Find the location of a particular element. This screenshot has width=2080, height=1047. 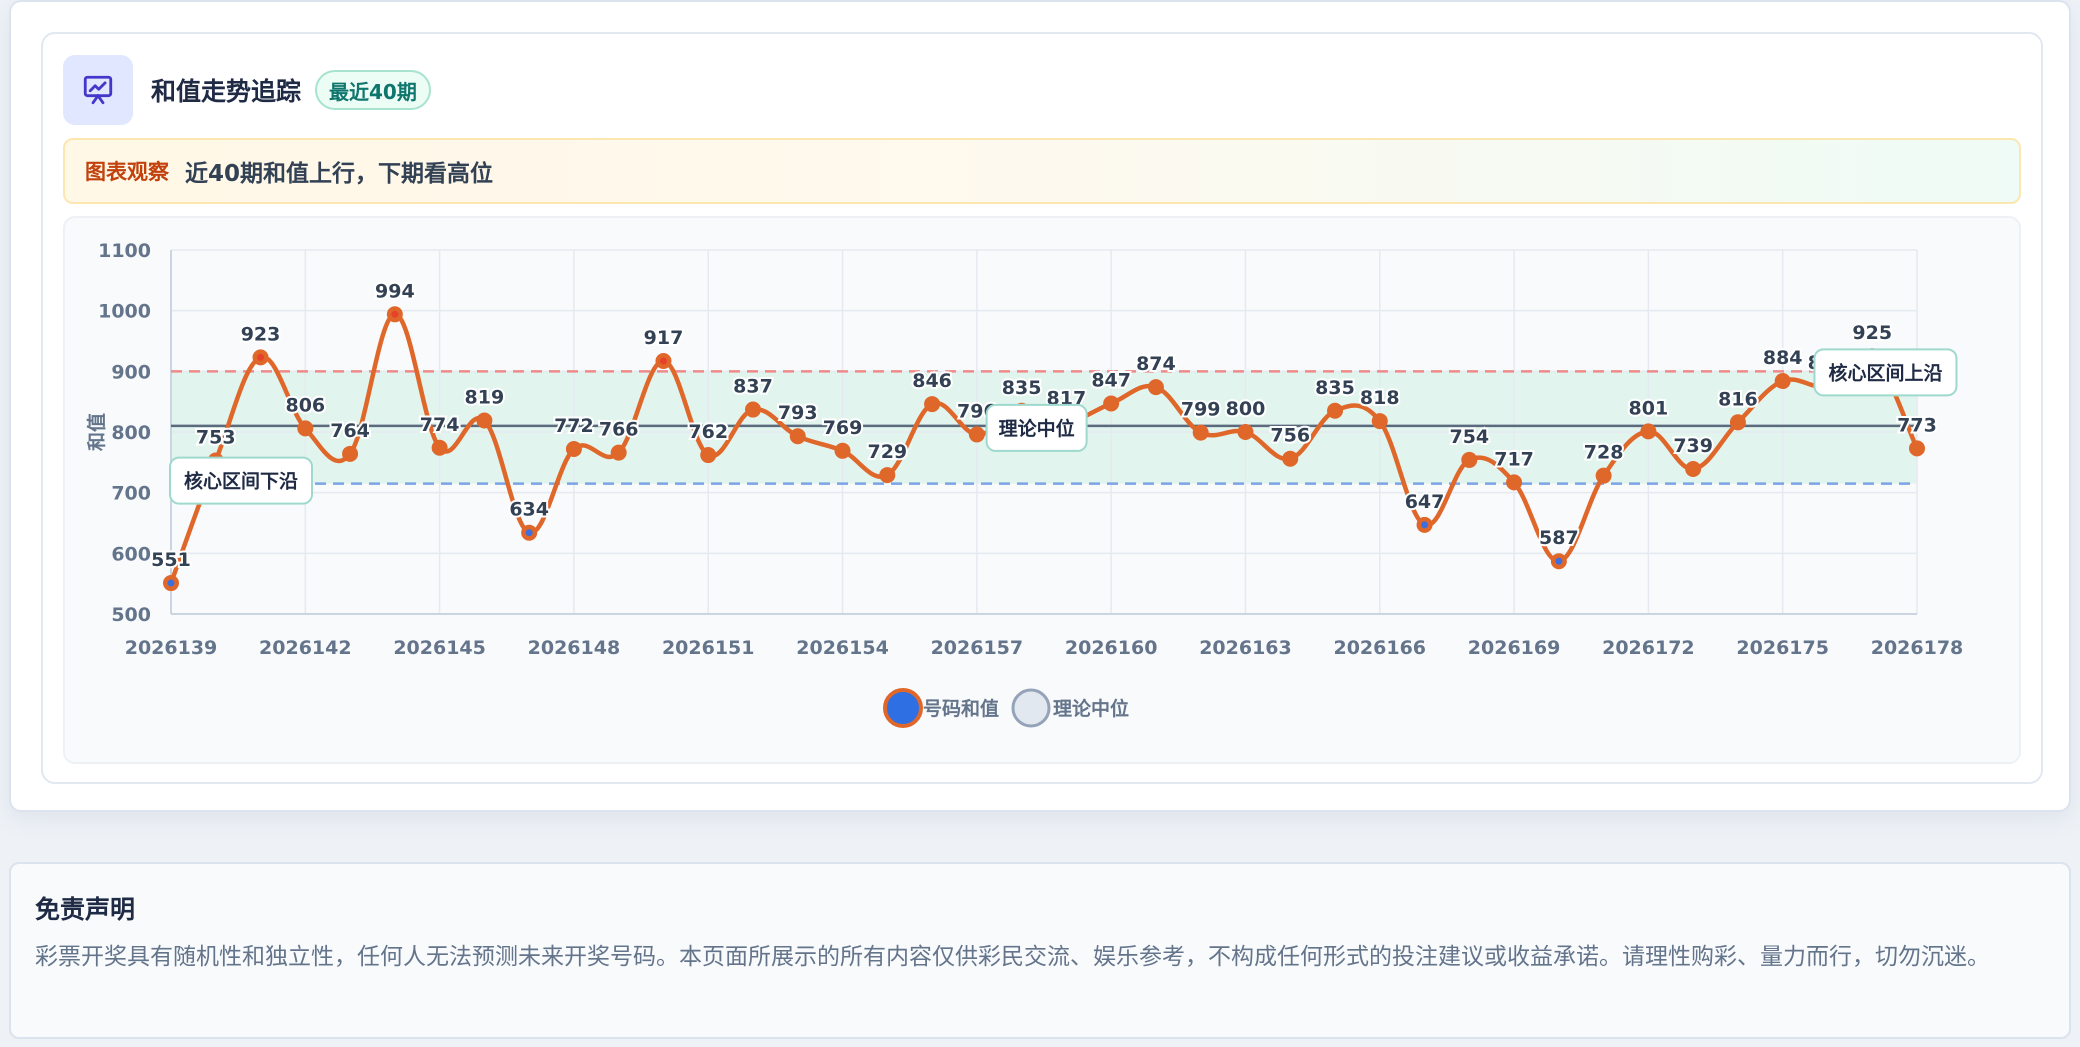

period-badge: 最近40期 is located at coordinates (373, 90).